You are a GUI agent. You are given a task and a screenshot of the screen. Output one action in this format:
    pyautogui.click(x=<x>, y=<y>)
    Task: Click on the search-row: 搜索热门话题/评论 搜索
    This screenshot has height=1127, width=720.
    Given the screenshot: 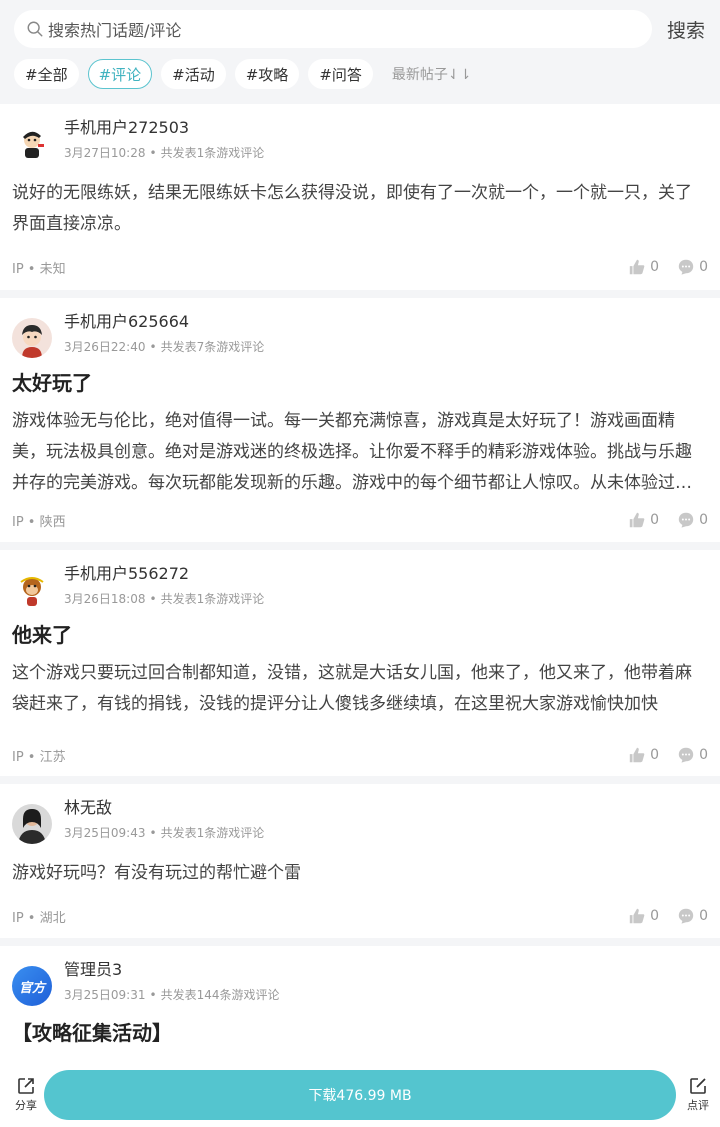 What is the action you would take?
    pyautogui.click(x=360, y=29)
    